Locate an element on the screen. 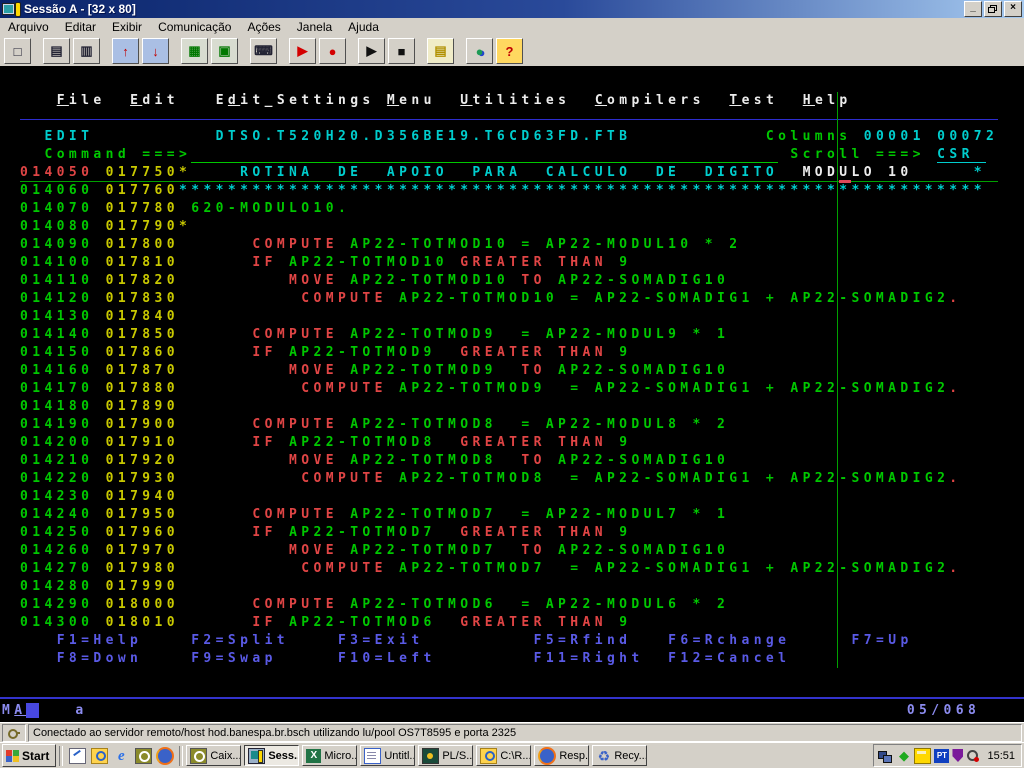 This screenshot has width=1024, height=768. text-segment: 014280 is located at coordinates (57, 586).